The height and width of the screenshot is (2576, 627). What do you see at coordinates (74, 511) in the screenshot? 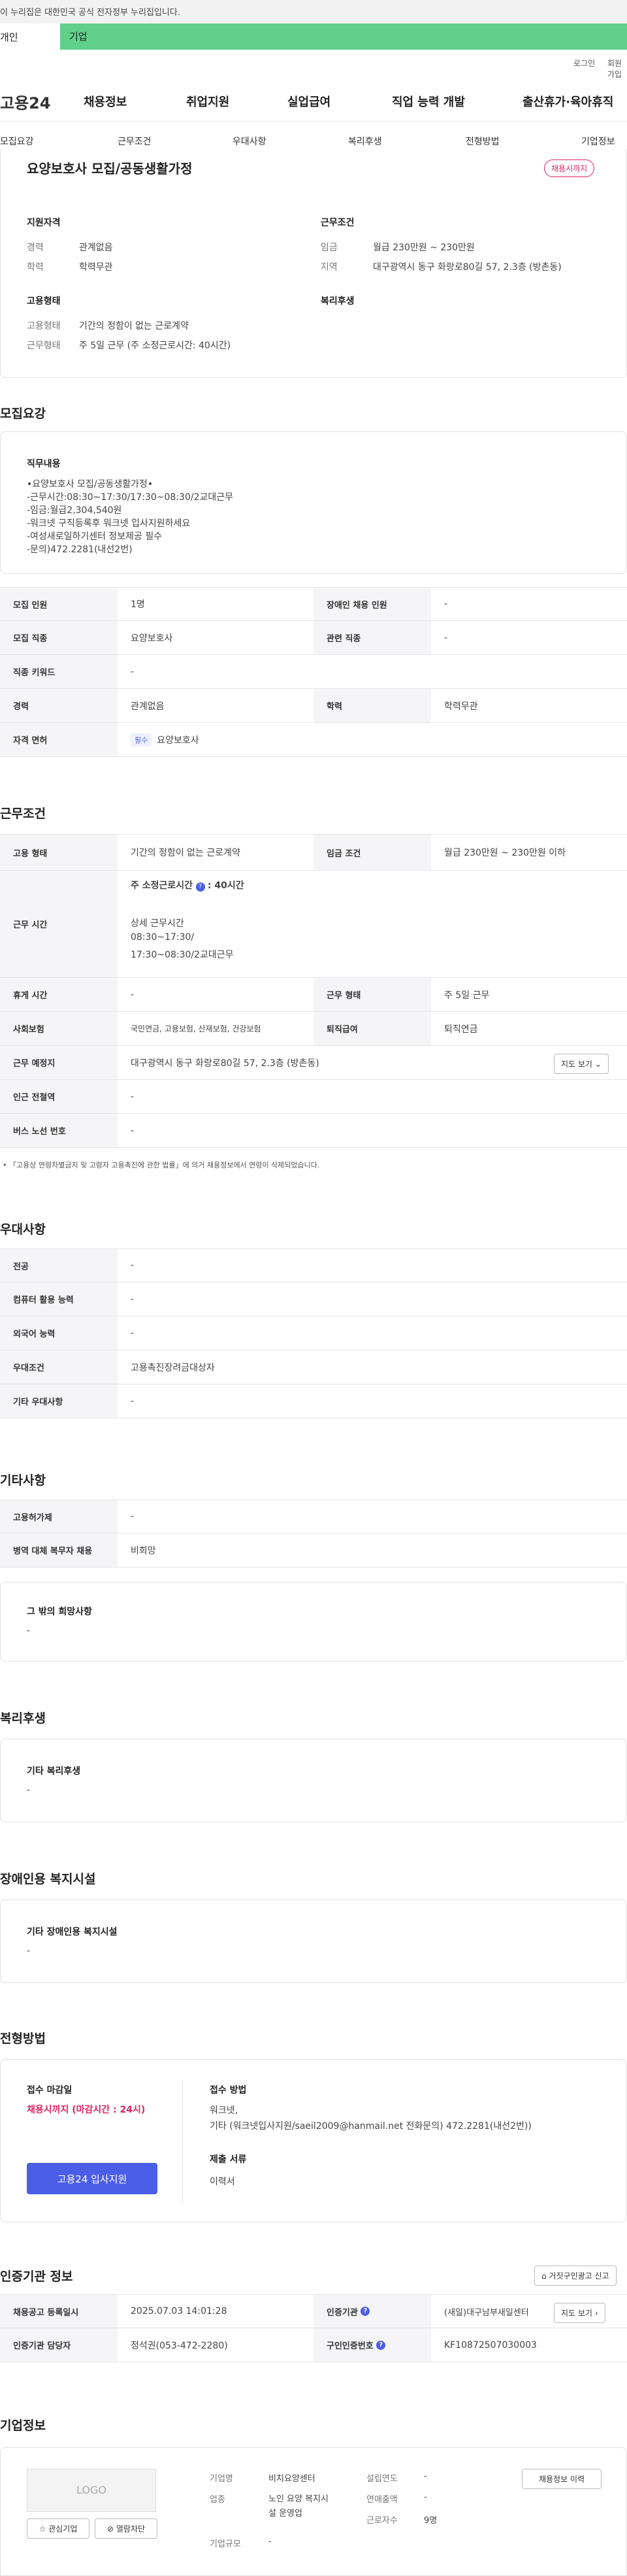
I see `duty-line: -임금:월급2,304,540원` at bounding box center [74, 511].